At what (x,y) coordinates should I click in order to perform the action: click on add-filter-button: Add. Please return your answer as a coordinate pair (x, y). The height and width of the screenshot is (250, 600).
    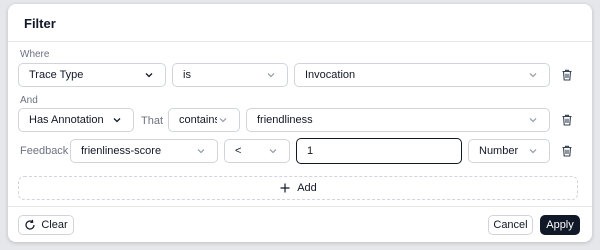
    Looking at the image, I should click on (298, 188).